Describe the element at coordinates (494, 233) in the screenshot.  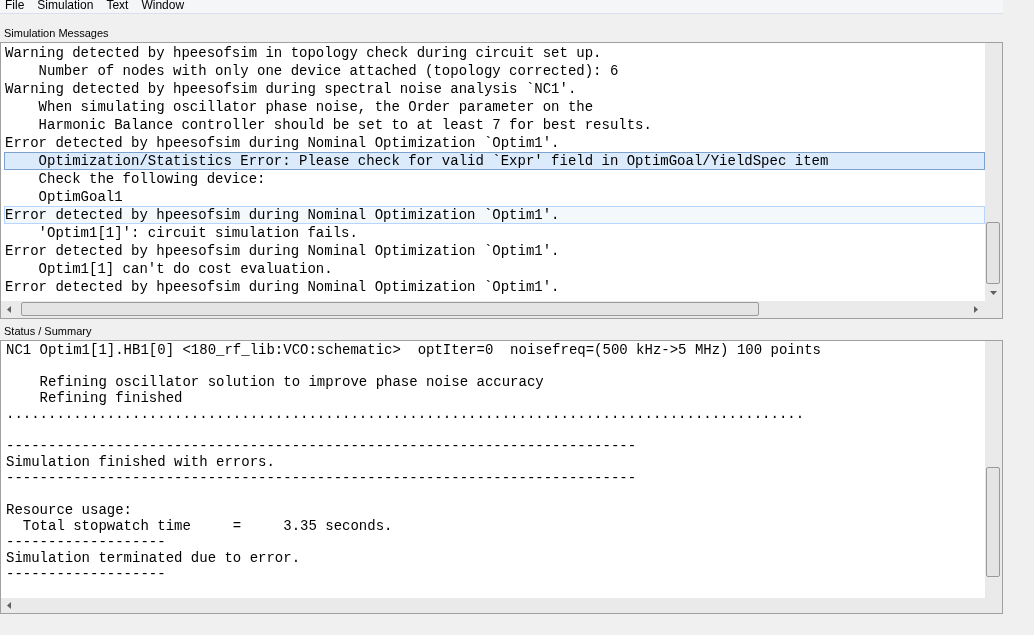
I see `message-row: 'Optim1[1]': circuit simulation fails.` at that location.